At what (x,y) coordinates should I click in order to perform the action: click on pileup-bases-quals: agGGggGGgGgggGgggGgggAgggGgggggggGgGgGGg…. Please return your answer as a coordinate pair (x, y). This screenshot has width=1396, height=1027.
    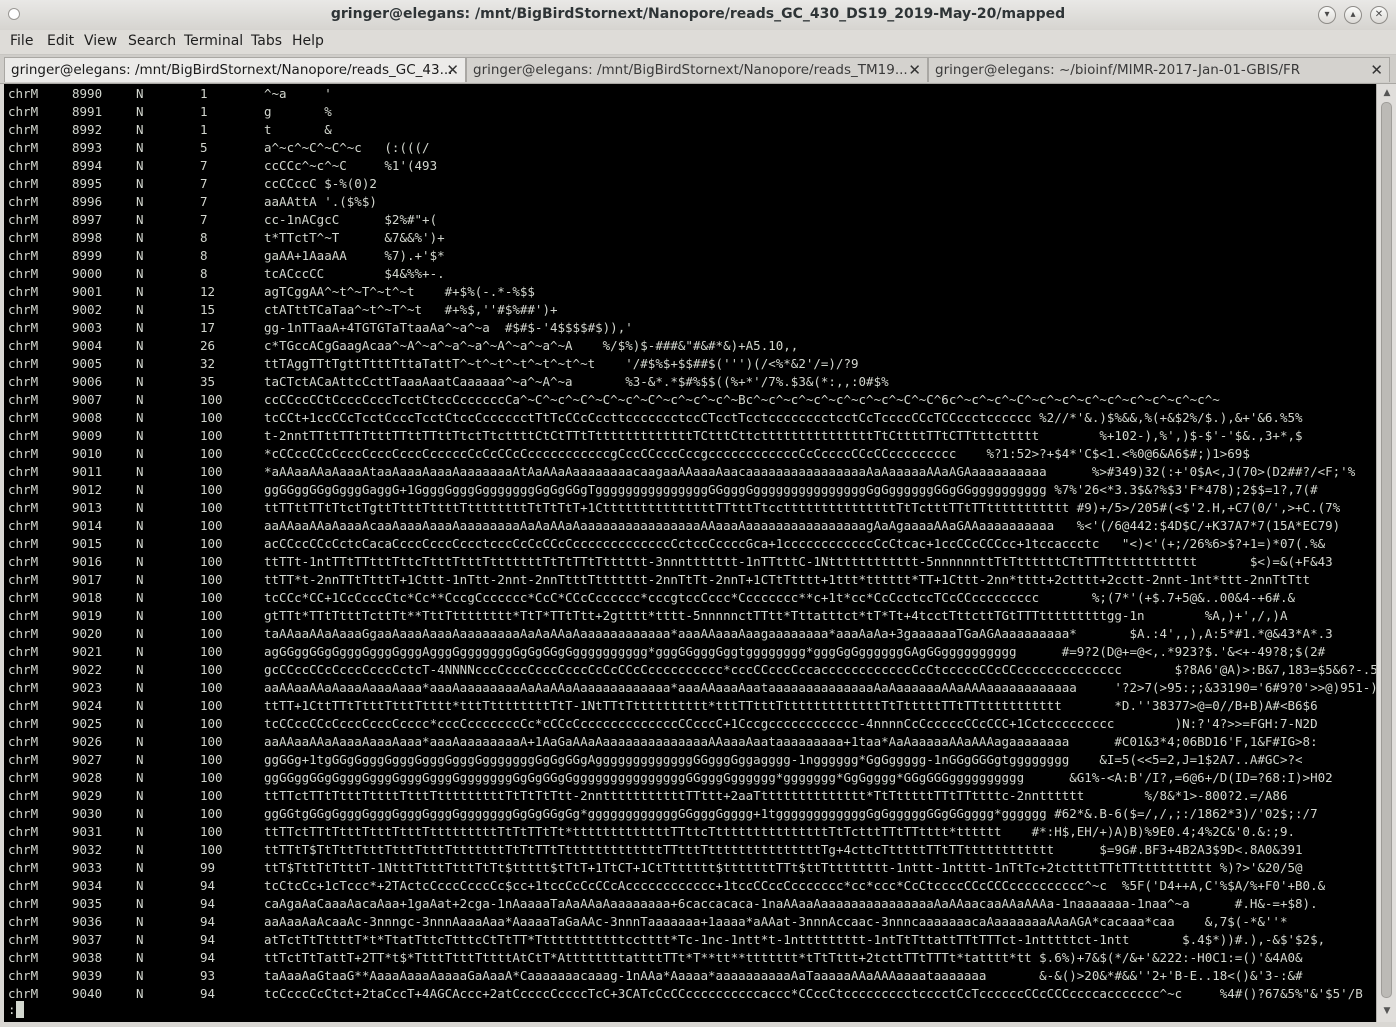
    Looking at the image, I should click on (795, 651).